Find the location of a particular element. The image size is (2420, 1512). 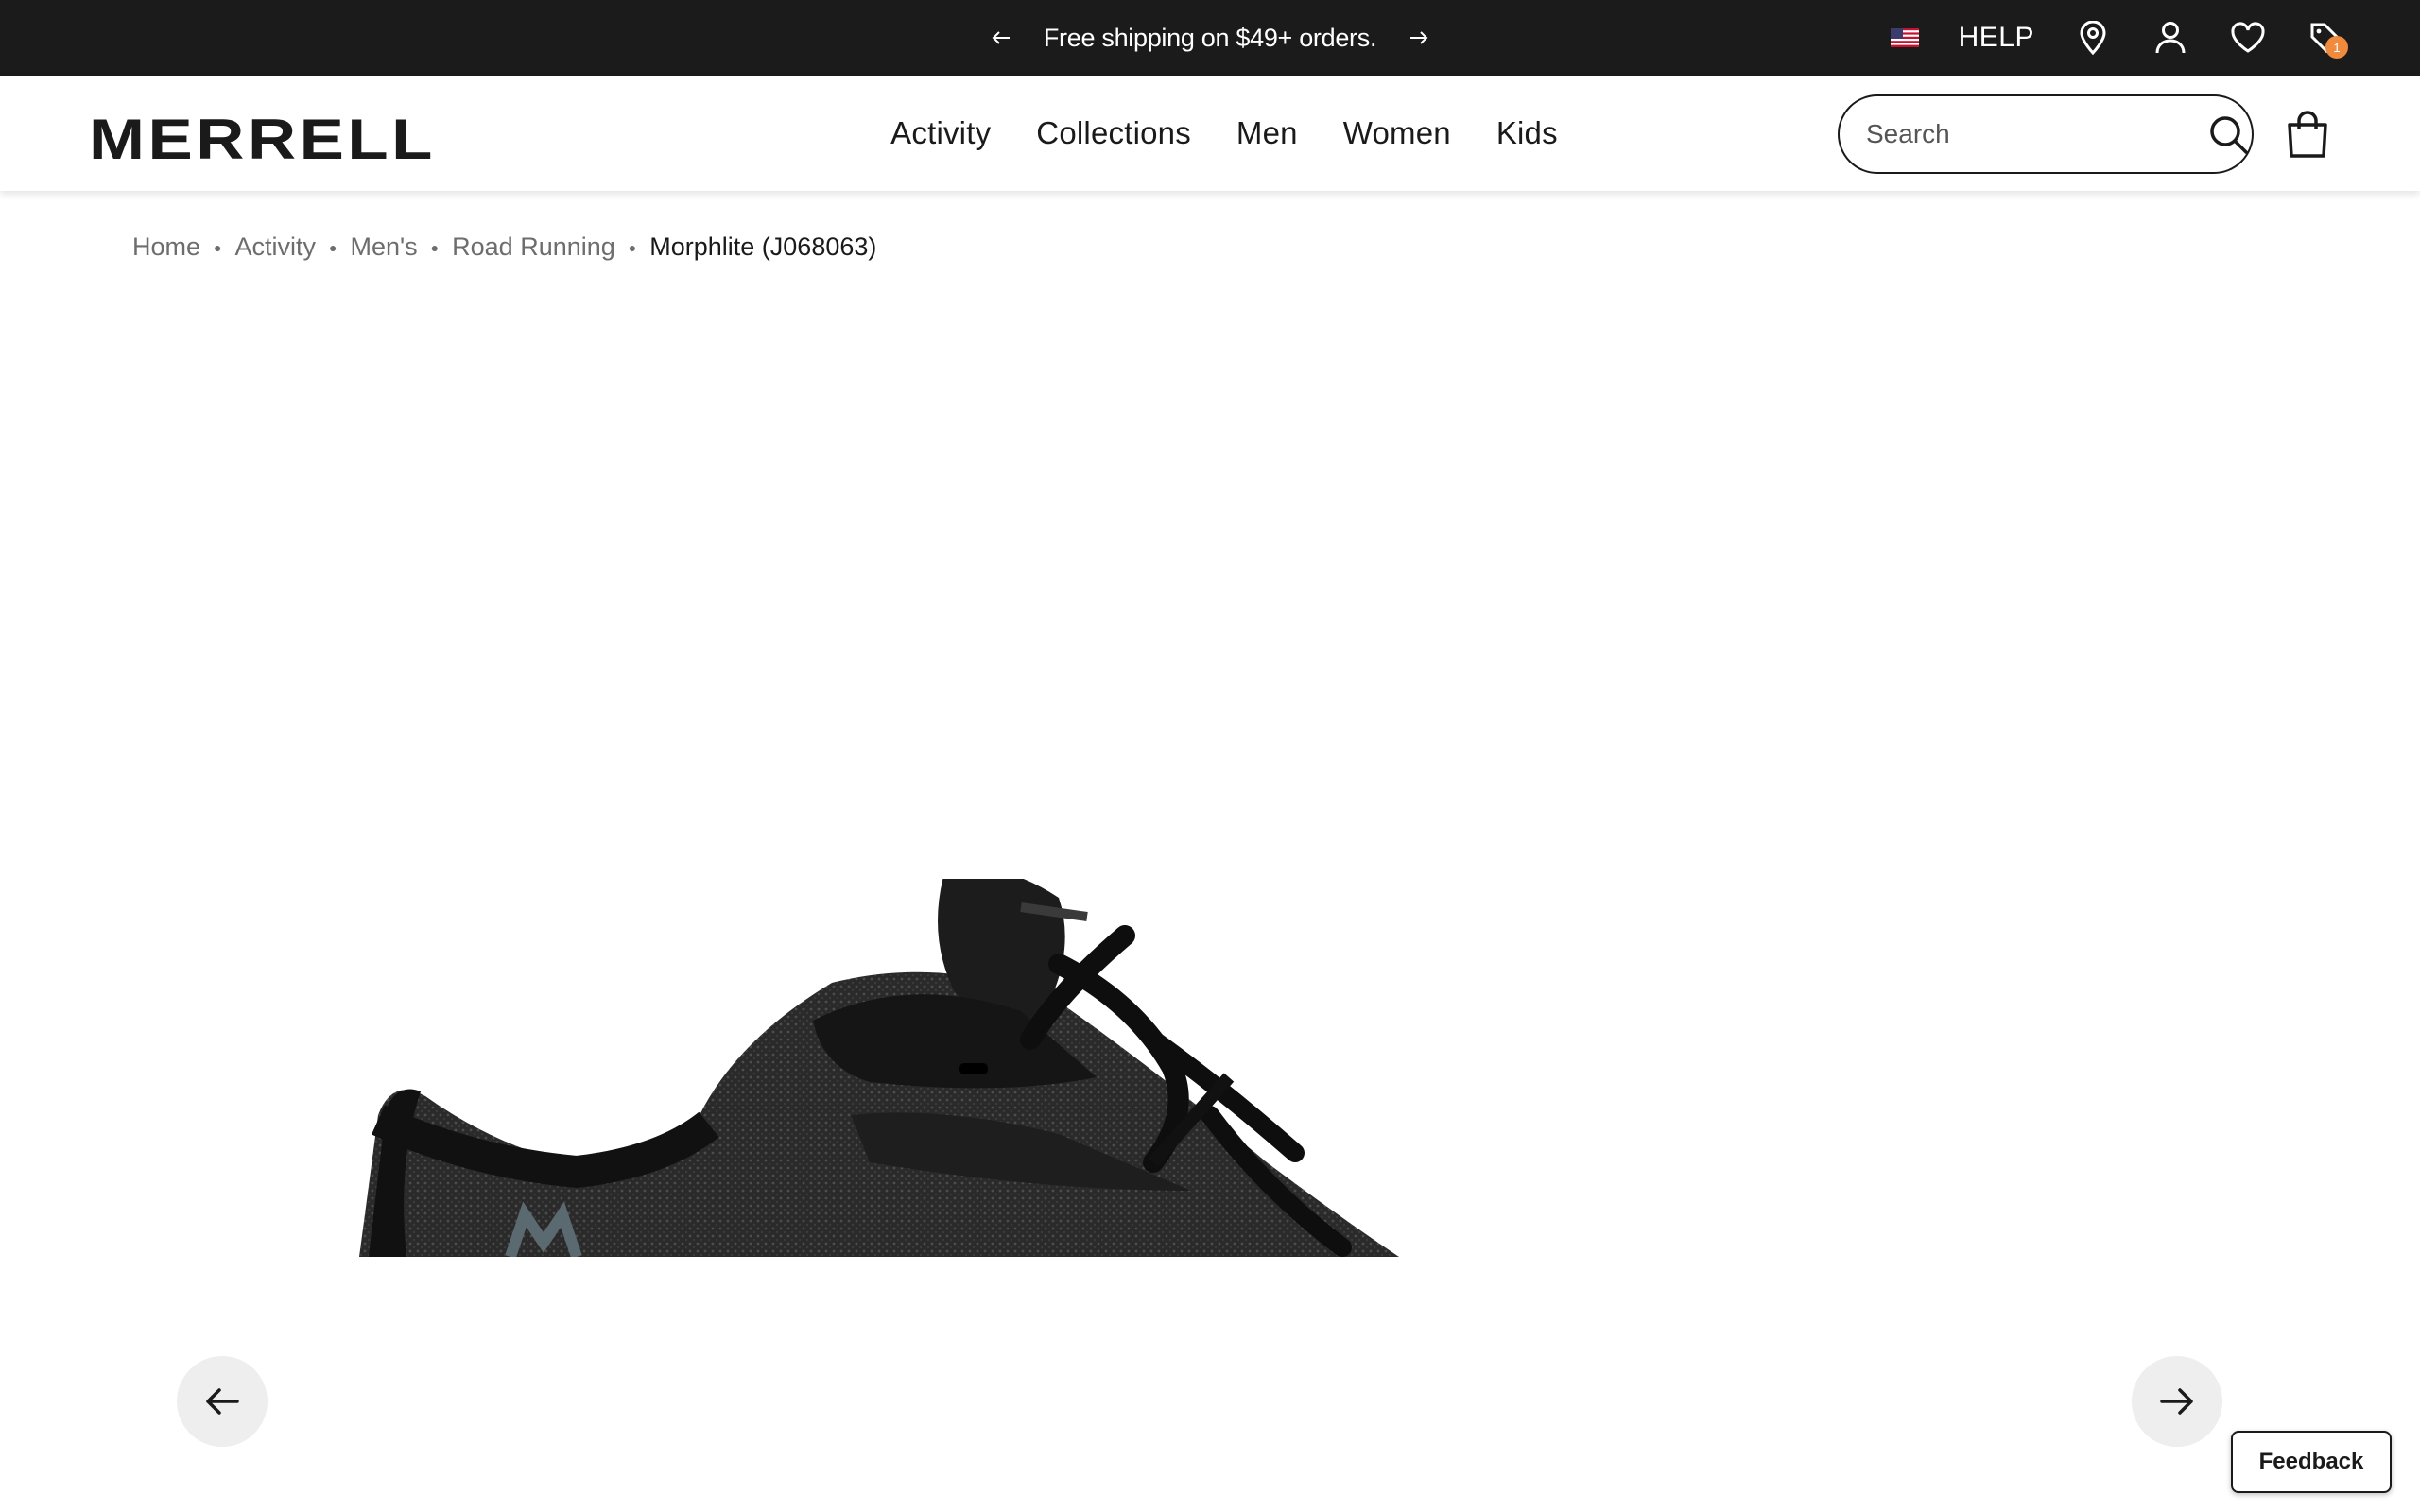

help-link: HELP is located at coordinates (1996, 38).